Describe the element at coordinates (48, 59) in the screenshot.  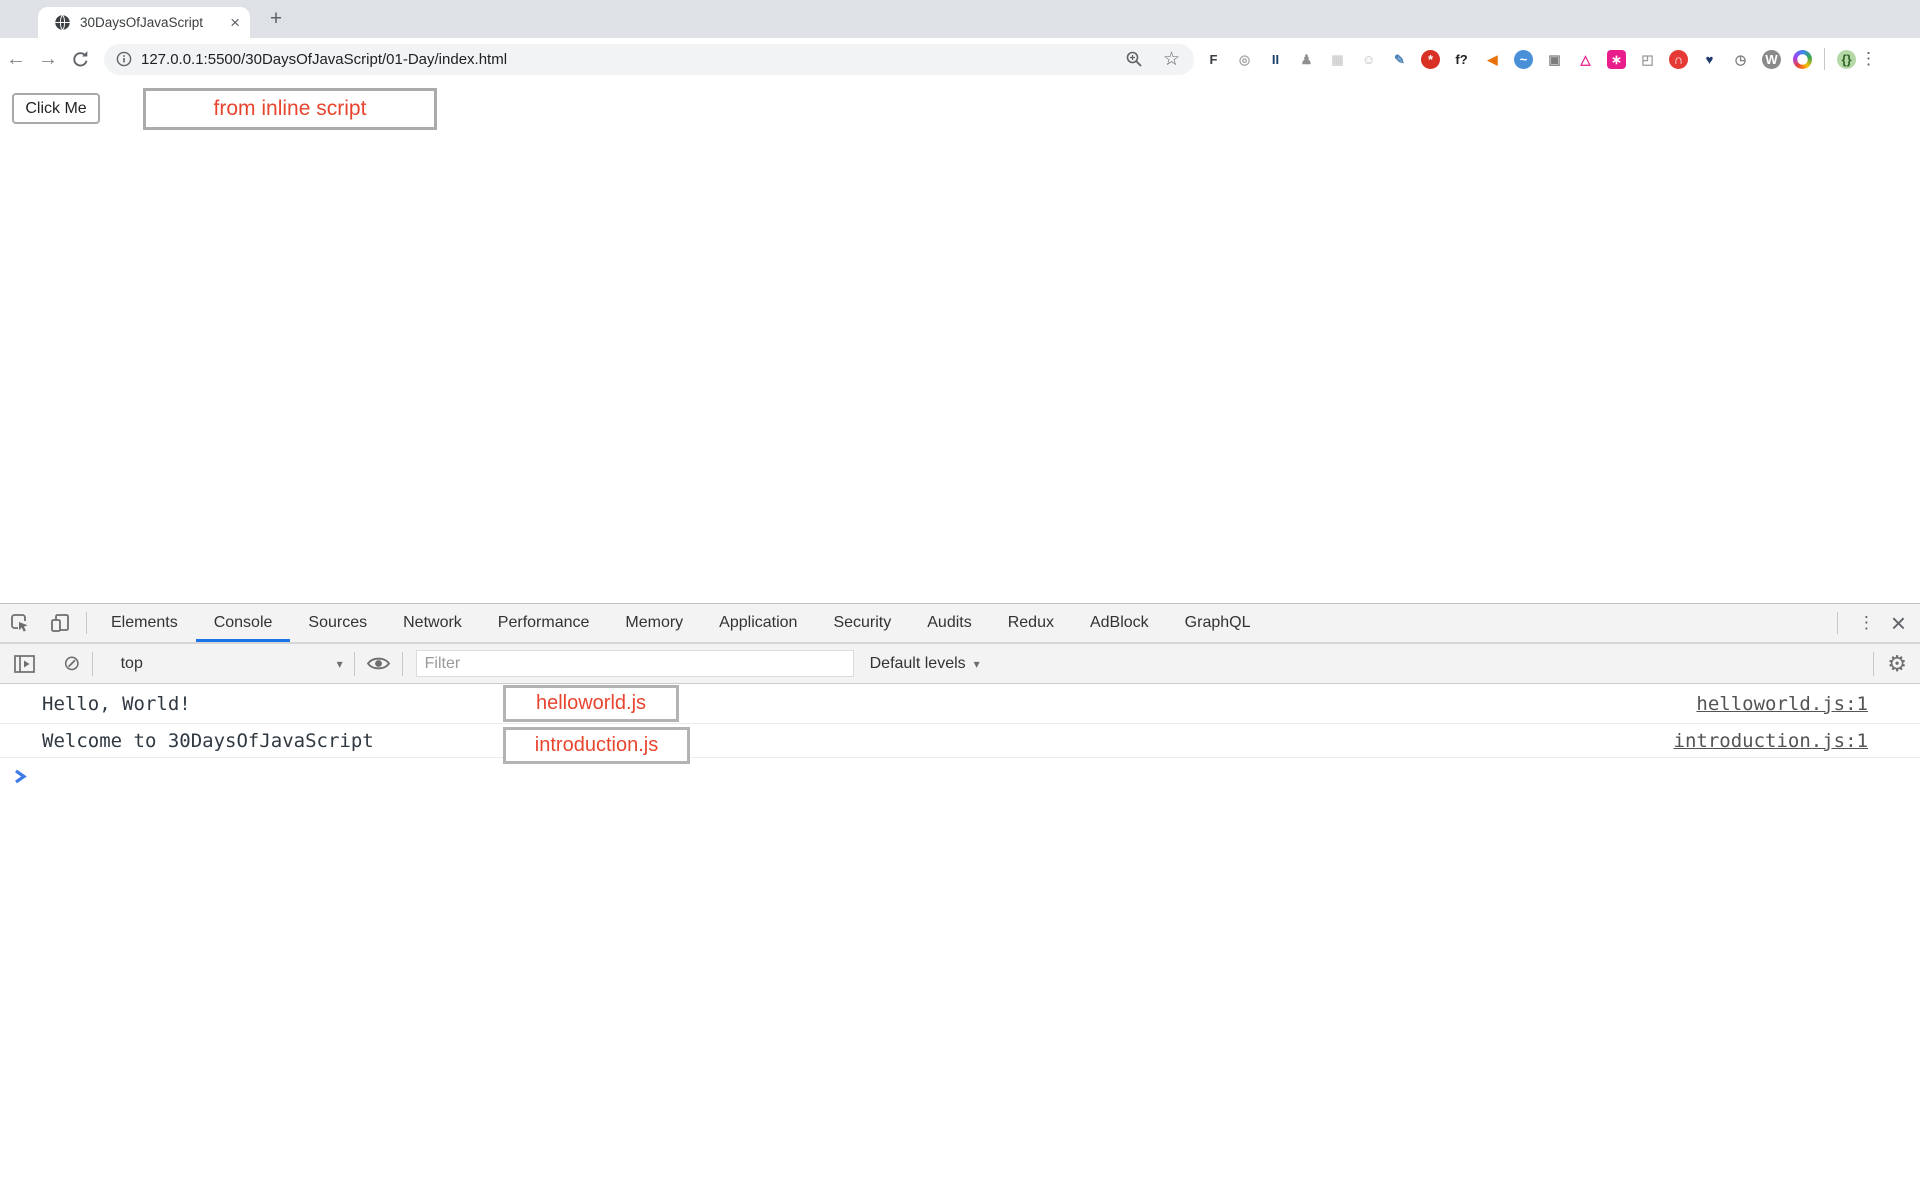
I see `forward-icon: →` at that location.